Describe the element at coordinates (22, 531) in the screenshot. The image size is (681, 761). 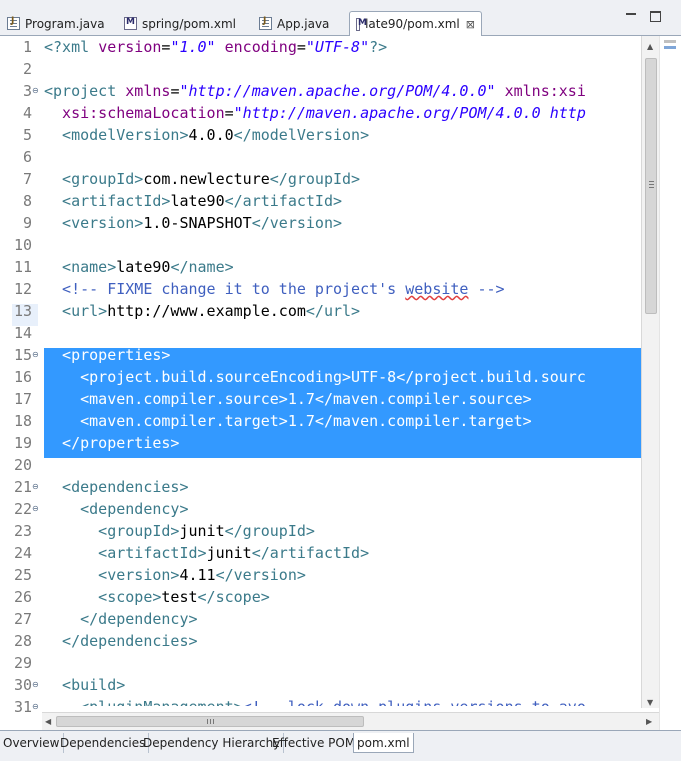
I see `line-number: 23` at that location.